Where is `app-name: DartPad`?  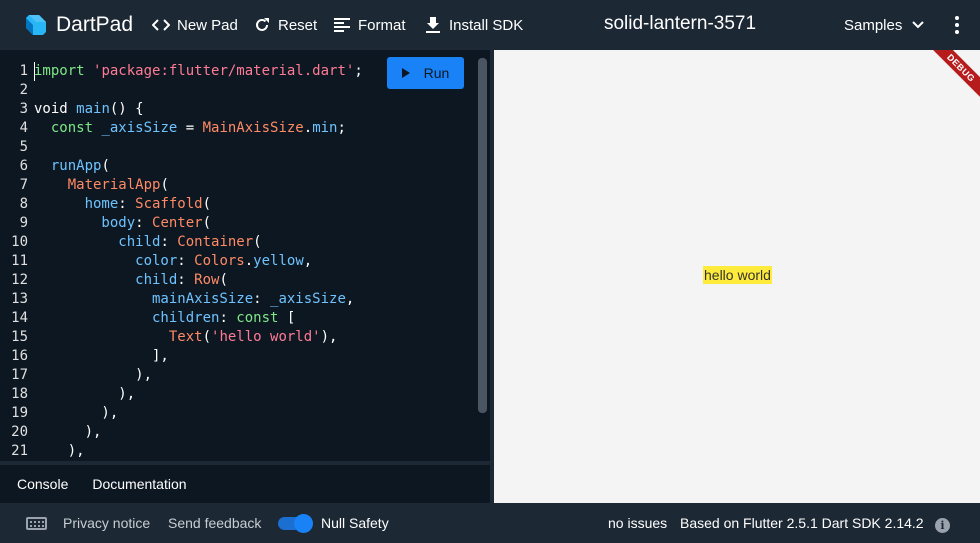
app-name: DartPad is located at coordinates (95, 24).